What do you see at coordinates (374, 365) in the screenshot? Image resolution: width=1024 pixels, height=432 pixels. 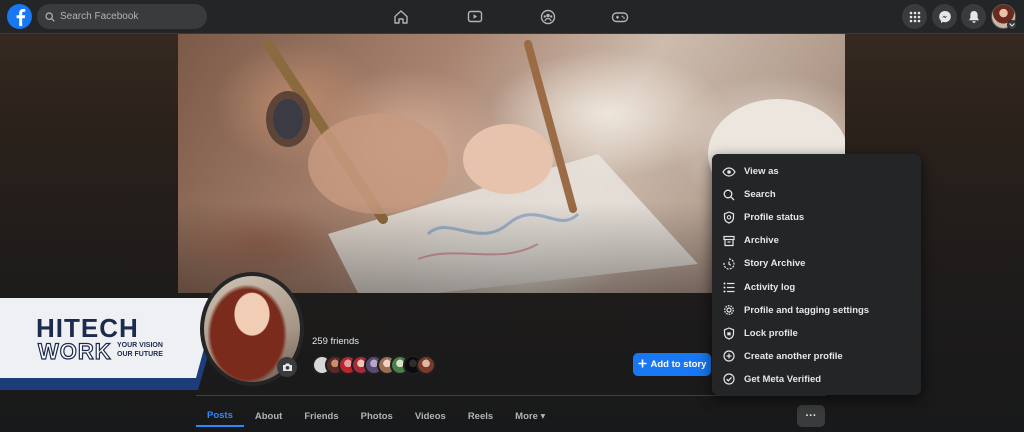 I see `friend-avatars` at bounding box center [374, 365].